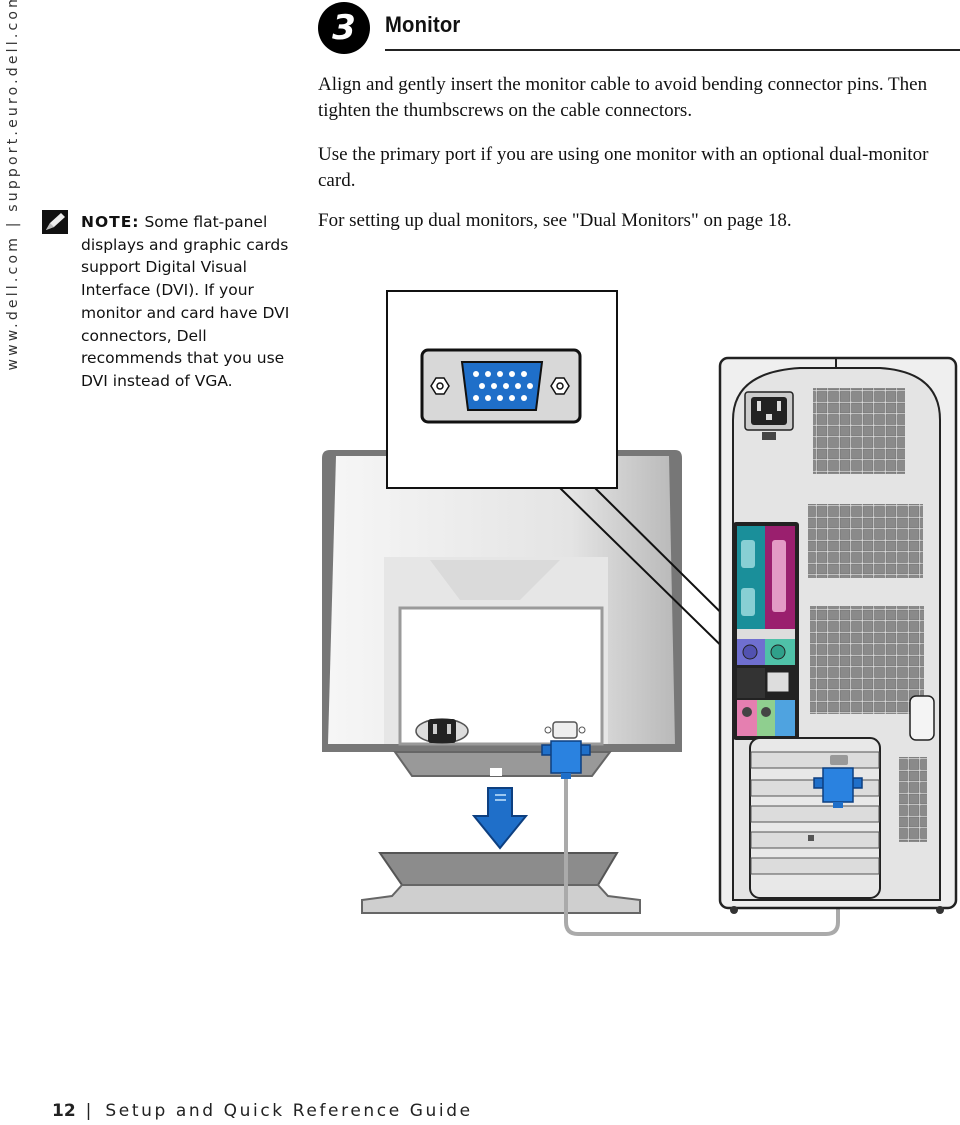  I want to click on monitor-power-port, so click(442, 731).